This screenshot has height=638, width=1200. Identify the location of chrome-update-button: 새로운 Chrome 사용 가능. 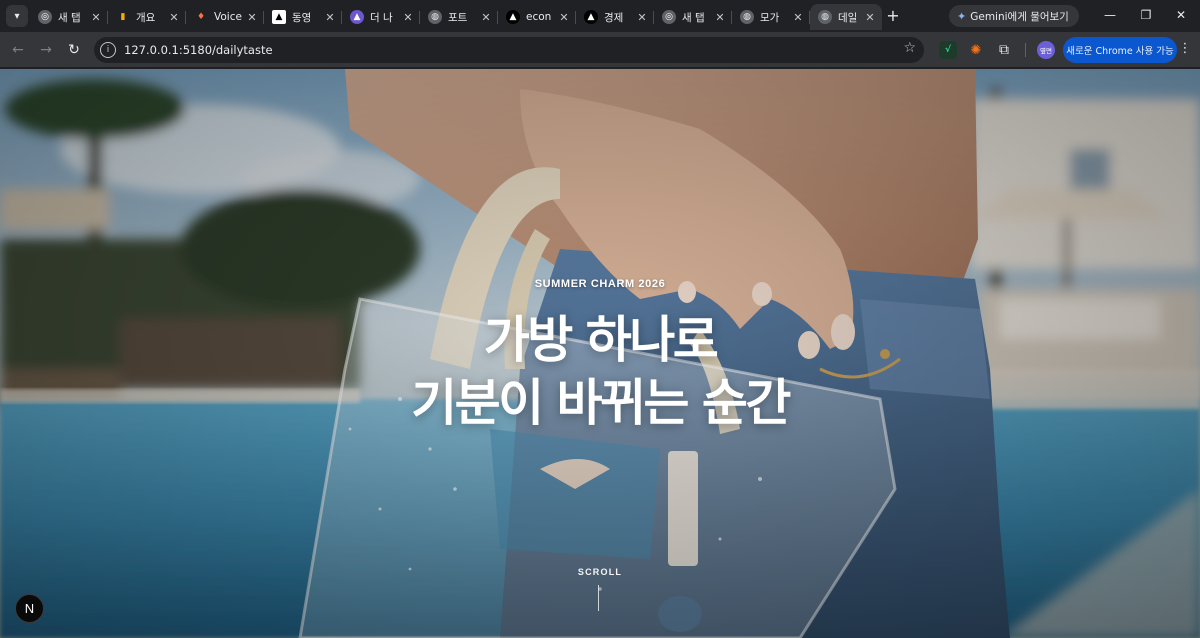
(1120, 50).